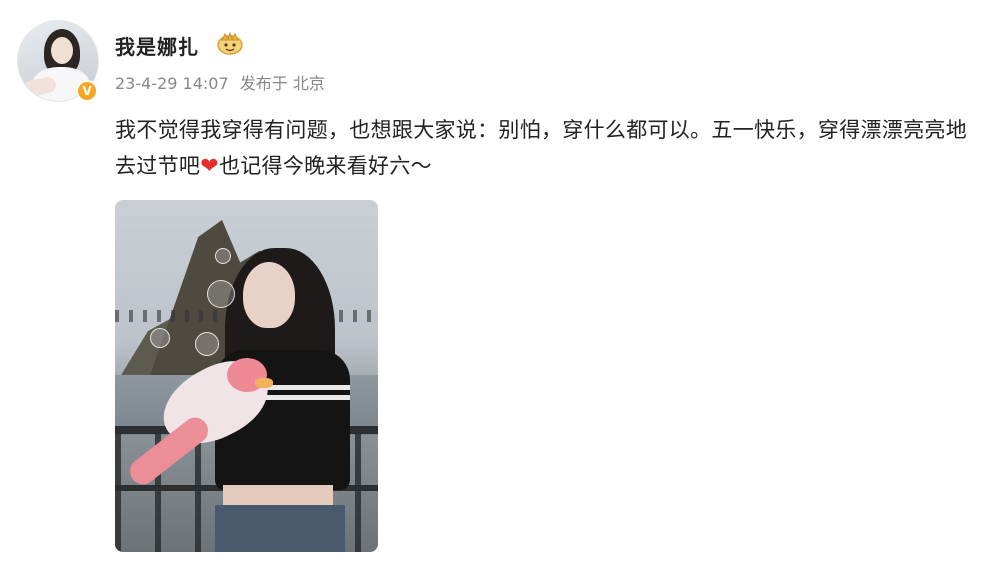 This screenshot has width=1000, height=567. Describe the element at coordinates (157, 45) in the screenshot. I see `username: 我是娜扎` at that location.